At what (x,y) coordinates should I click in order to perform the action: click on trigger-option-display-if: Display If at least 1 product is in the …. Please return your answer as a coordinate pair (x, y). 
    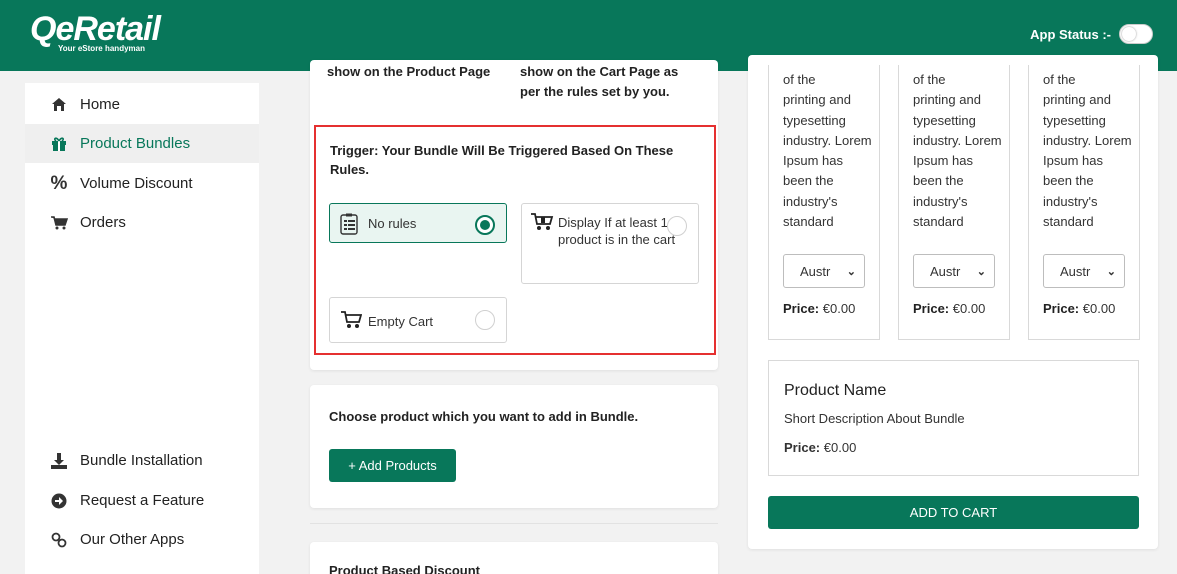
    Looking at the image, I should click on (610, 243).